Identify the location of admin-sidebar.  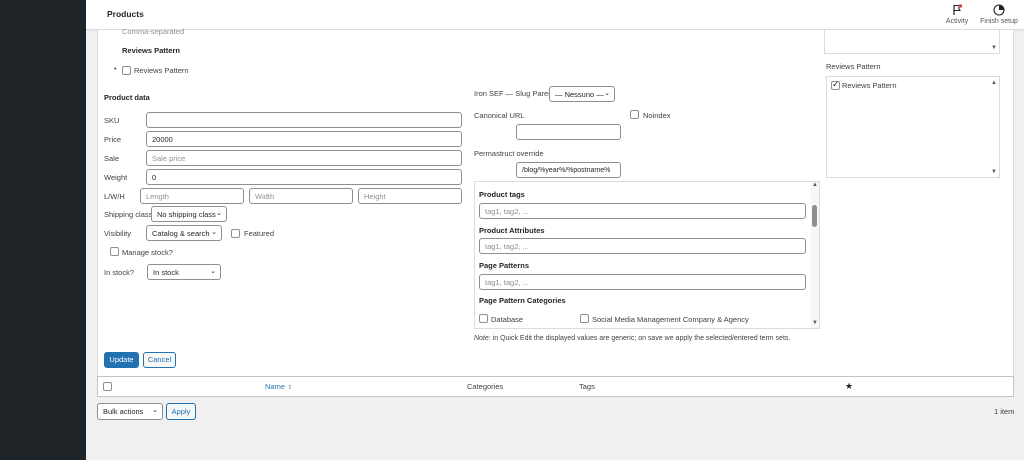
(43, 230).